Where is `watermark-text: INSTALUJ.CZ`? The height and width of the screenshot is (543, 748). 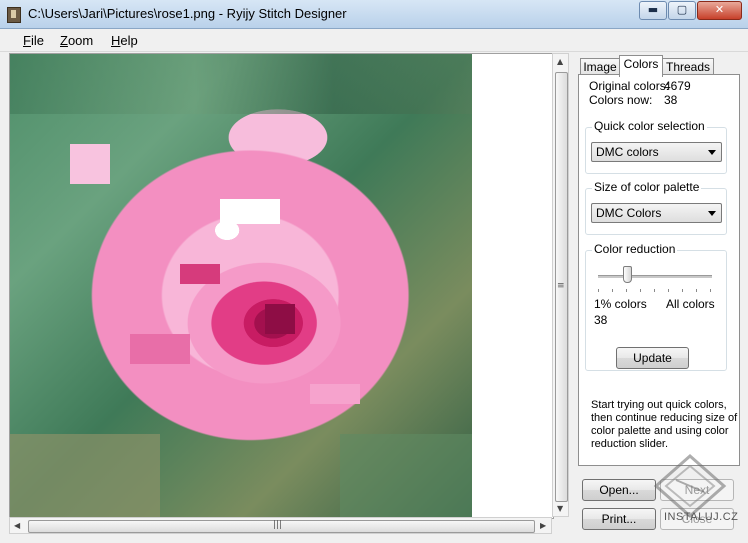 watermark-text: INSTALUJ.CZ is located at coordinates (701, 517).